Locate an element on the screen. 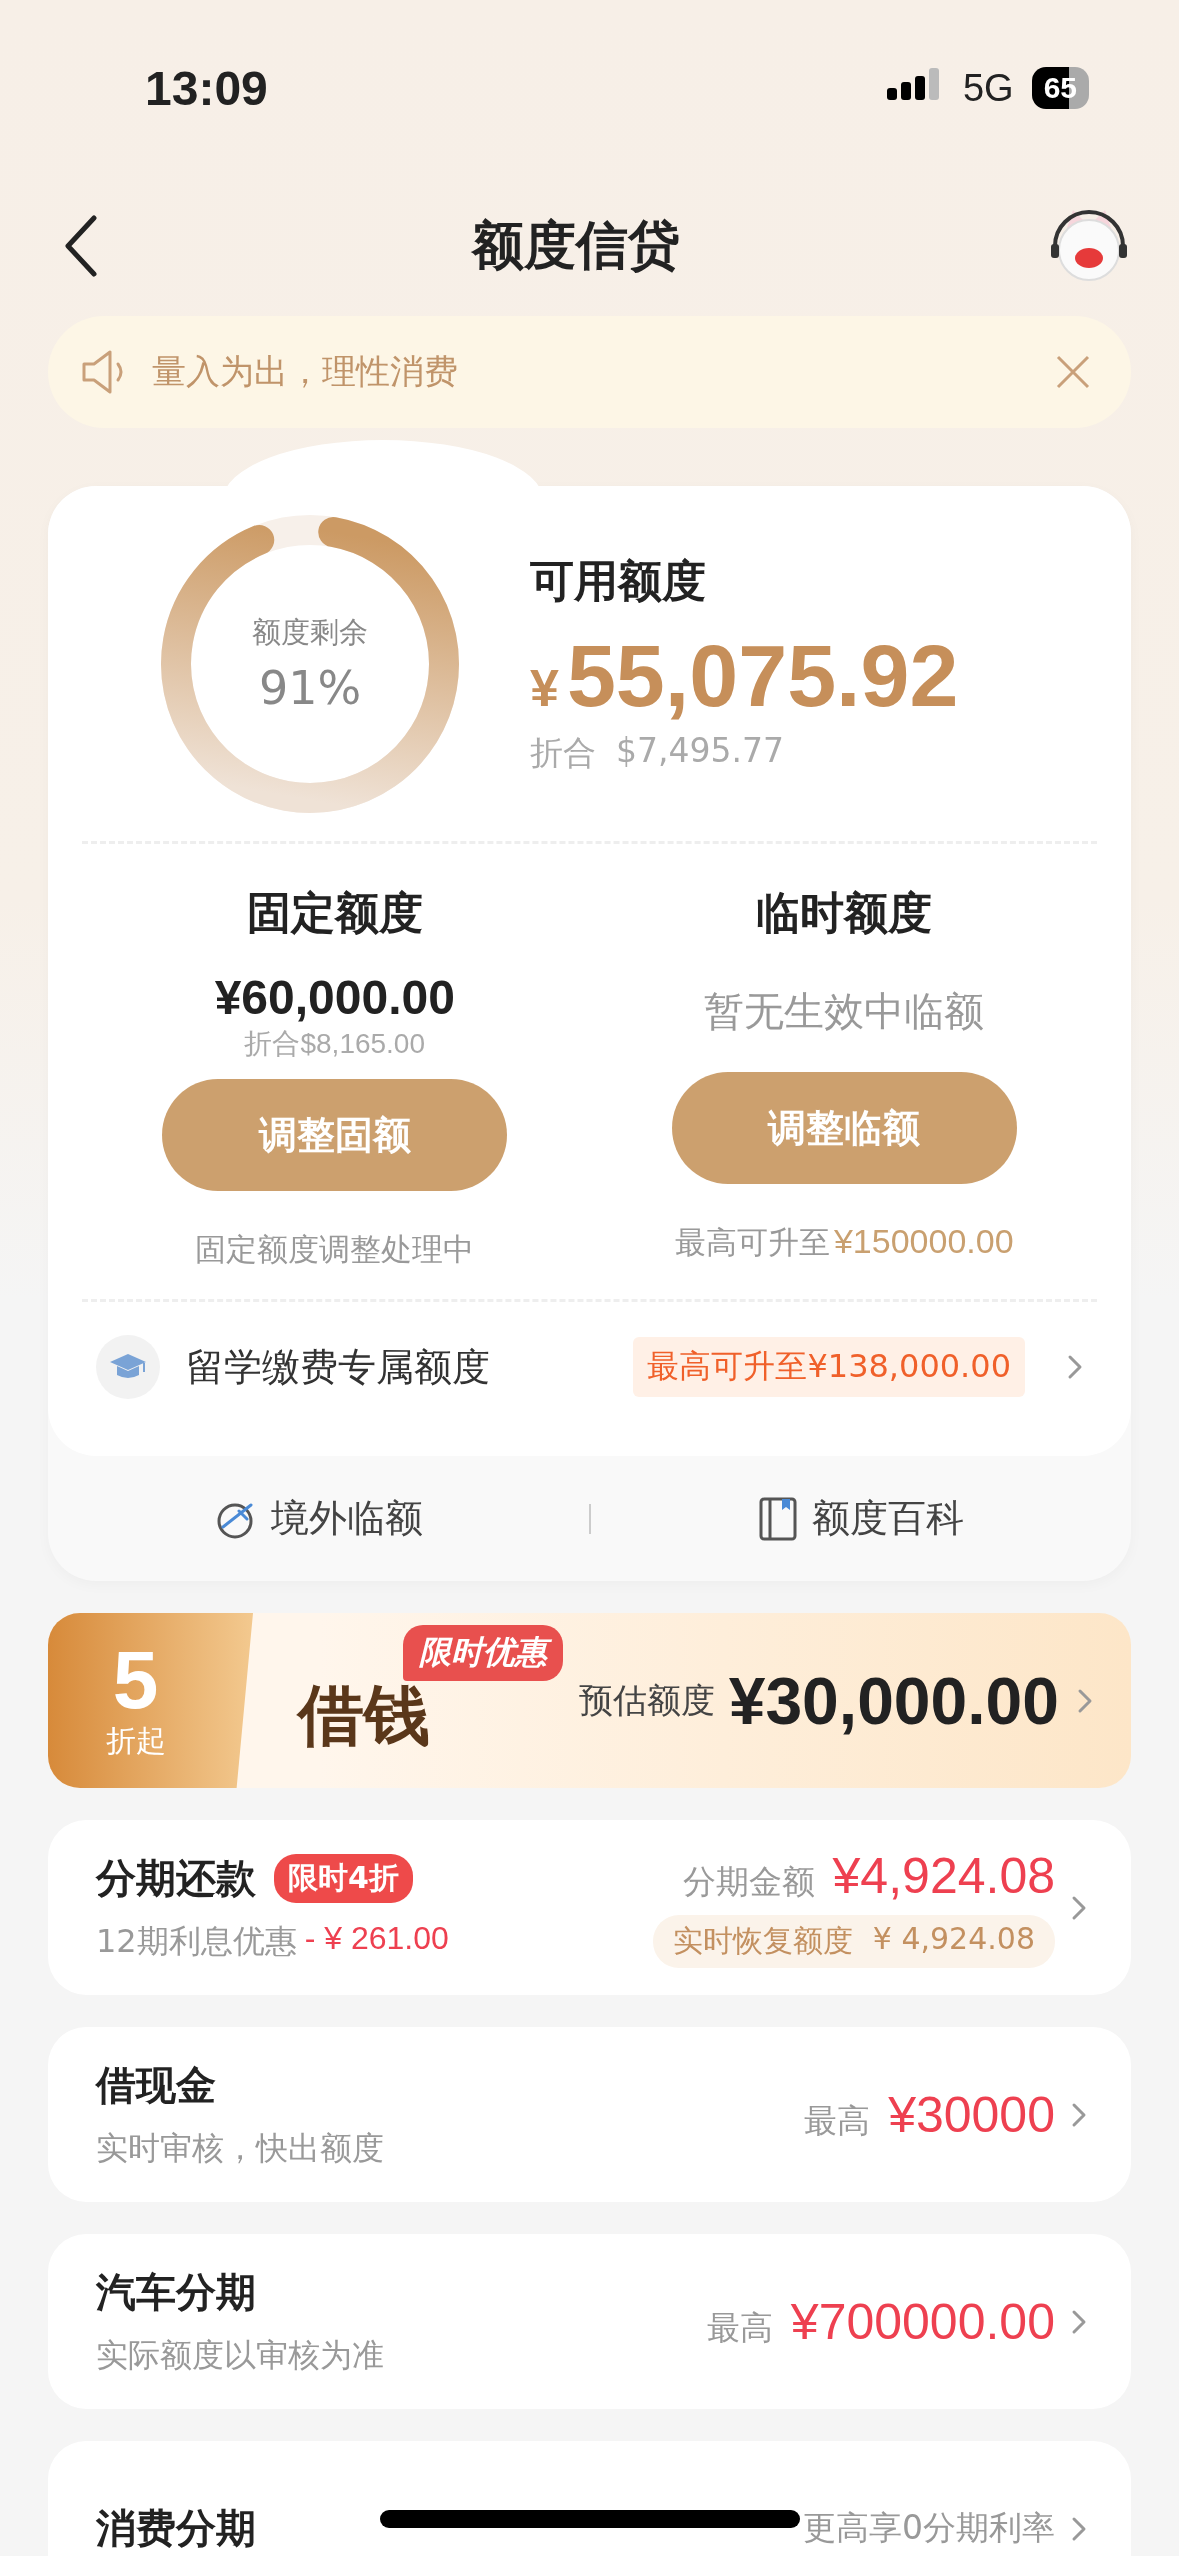  limit-note: 固定额度调整处理中 is located at coordinates (335, 1249).